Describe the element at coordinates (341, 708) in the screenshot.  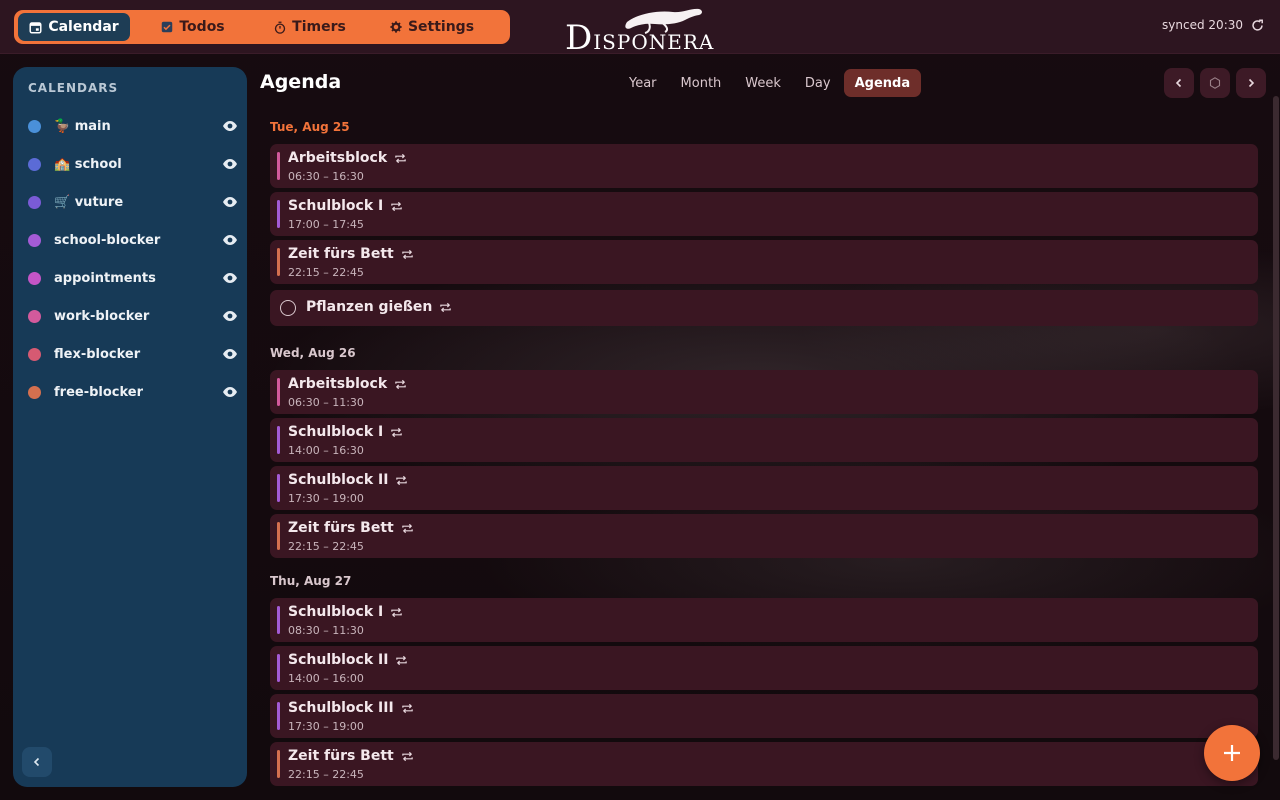
I see `event-title: Schulblock III` at that location.